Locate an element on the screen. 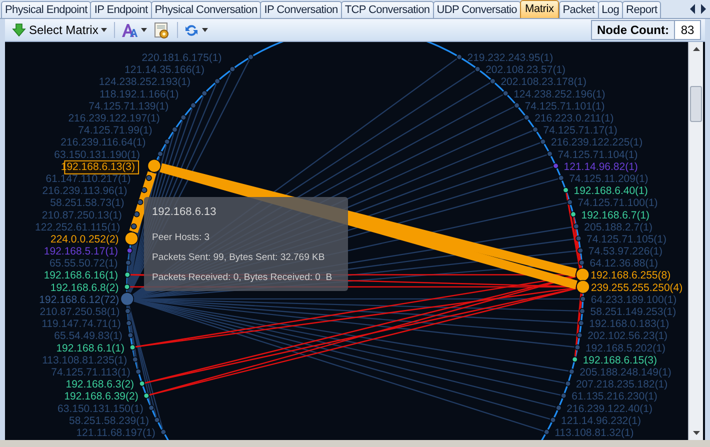  node-label: 192.168.6.12(72) is located at coordinates (79, 300).